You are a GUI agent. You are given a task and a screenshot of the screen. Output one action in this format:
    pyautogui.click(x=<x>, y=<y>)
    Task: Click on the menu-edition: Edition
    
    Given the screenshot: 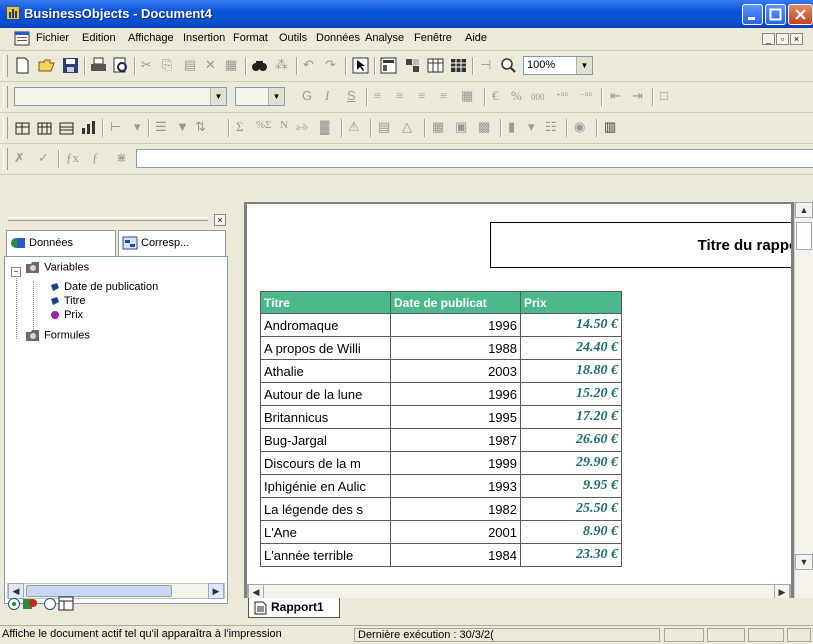 What is the action you would take?
    pyautogui.click(x=99, y=38)
    